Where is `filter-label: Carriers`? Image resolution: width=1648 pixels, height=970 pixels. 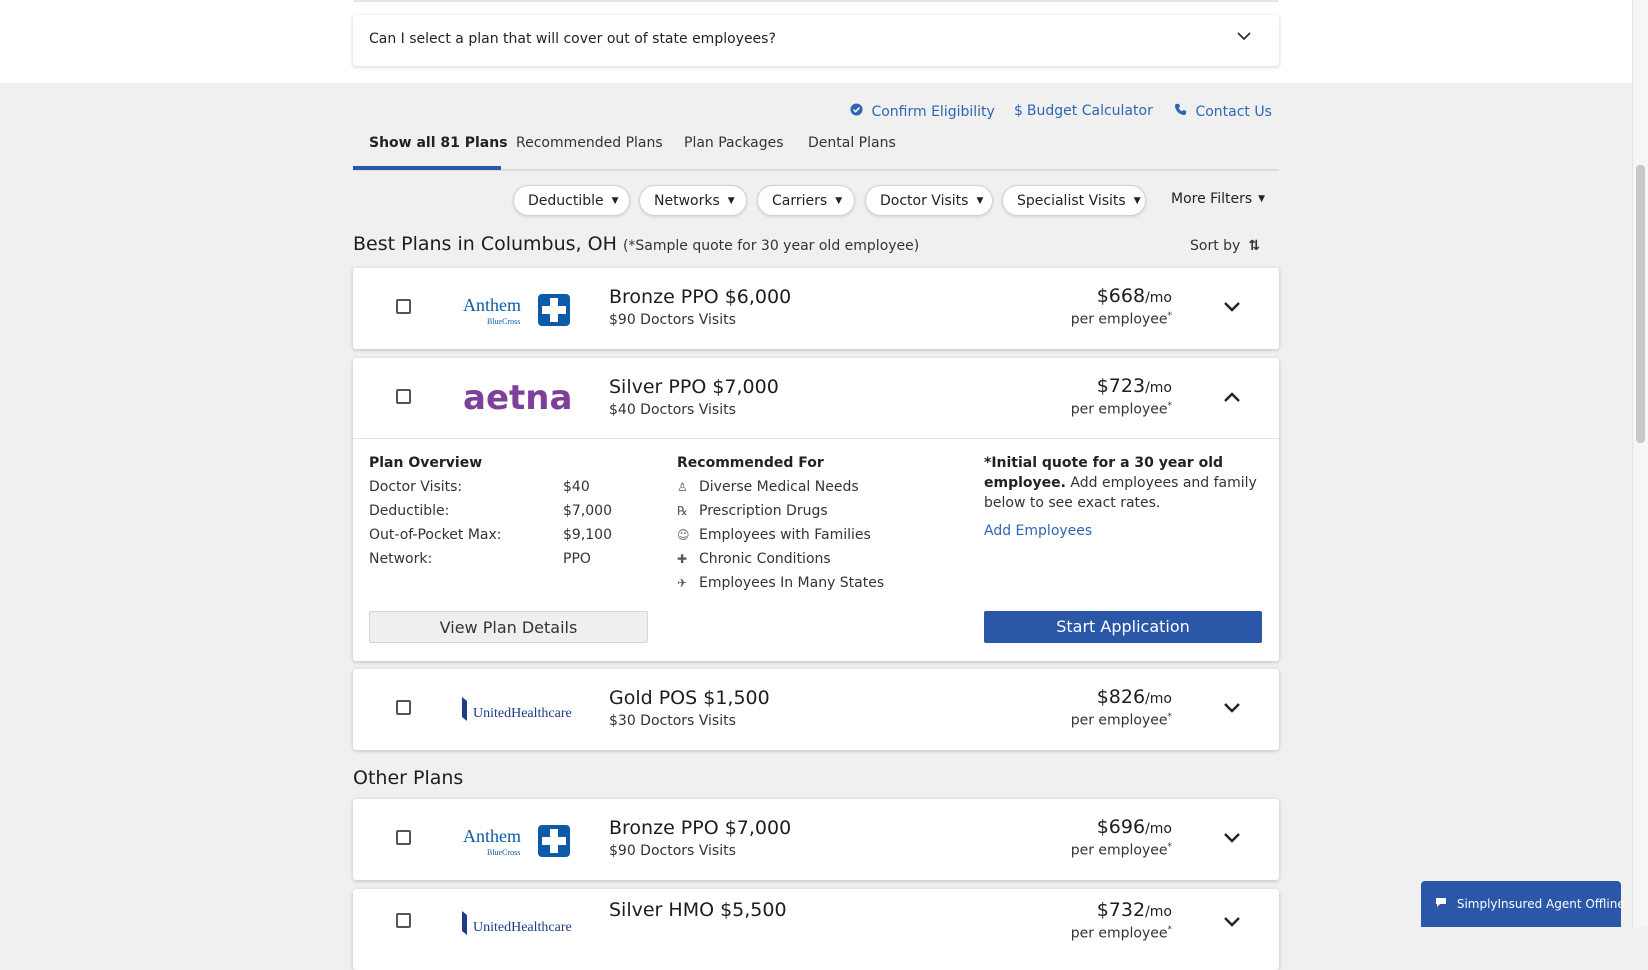 filter-label: Carriers is located at coordinates (800, 201).